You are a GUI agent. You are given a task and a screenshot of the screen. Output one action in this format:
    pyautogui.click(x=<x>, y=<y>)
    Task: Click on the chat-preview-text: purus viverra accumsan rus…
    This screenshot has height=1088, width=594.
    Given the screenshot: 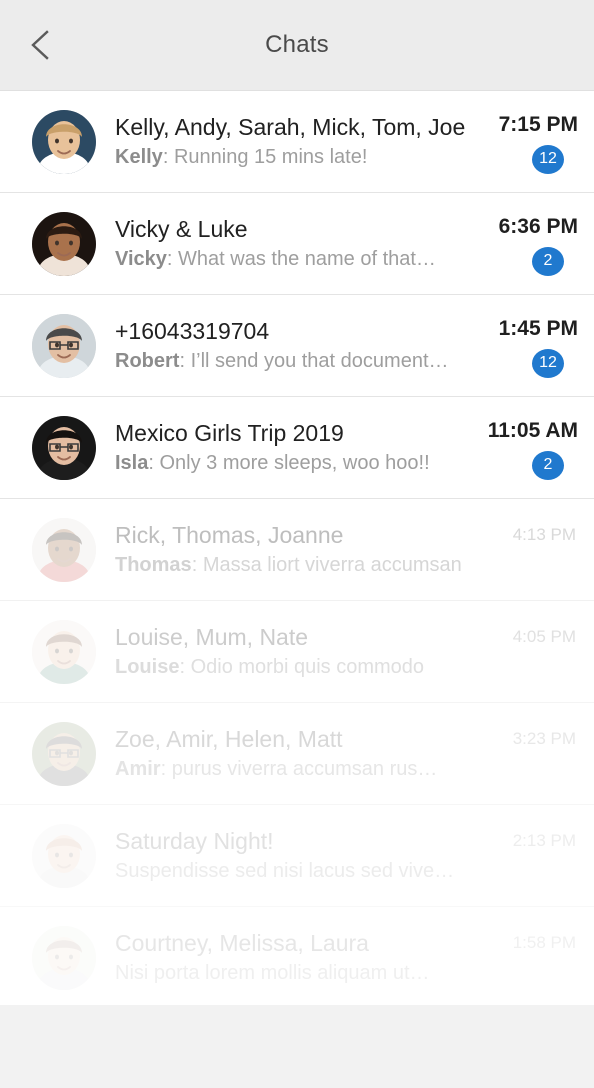 What is the action you would take?
    pyautogui.click(x=304, y=769)
    